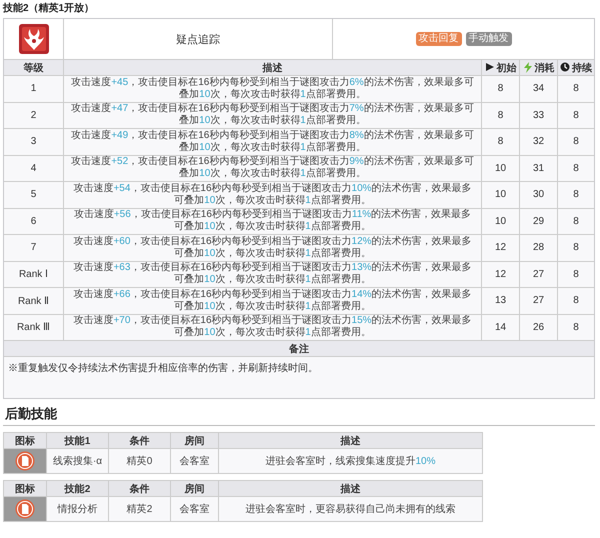 This screenshot has height=538, width=600. I want to click on cost-cell: 29, so click(538, 221).